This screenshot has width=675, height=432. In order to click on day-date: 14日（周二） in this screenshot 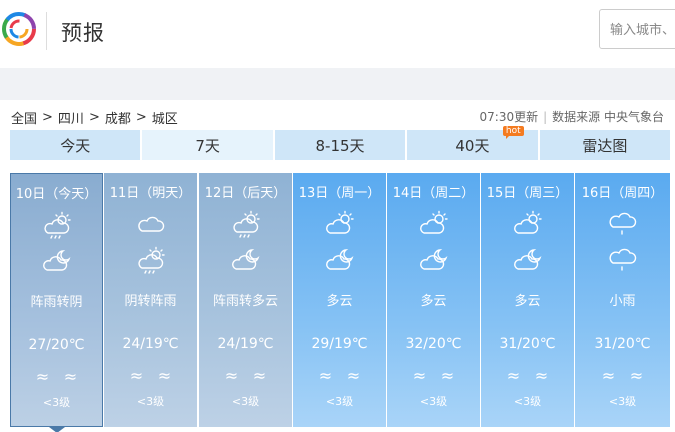, I will do `click(433, 193)`.